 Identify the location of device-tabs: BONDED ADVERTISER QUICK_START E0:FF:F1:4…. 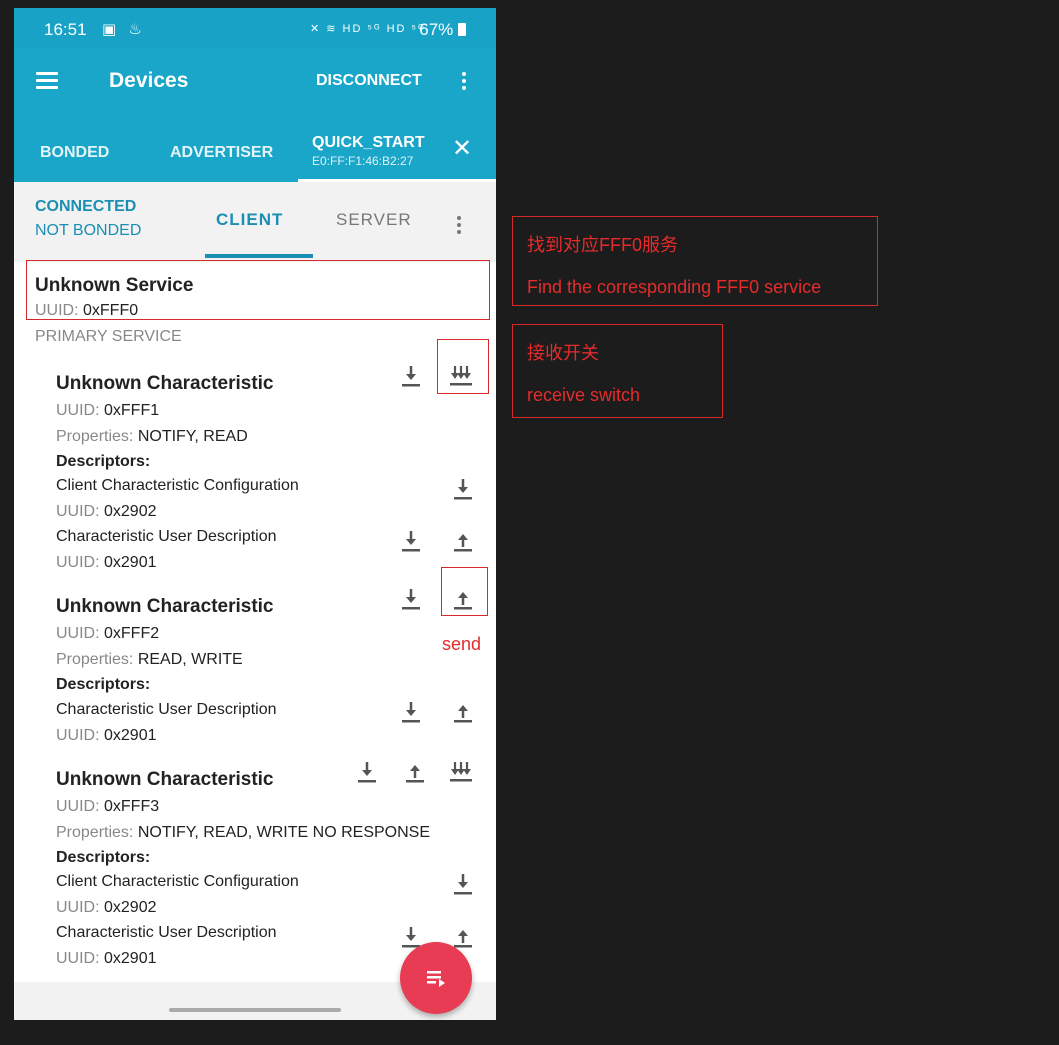
(255, 151).